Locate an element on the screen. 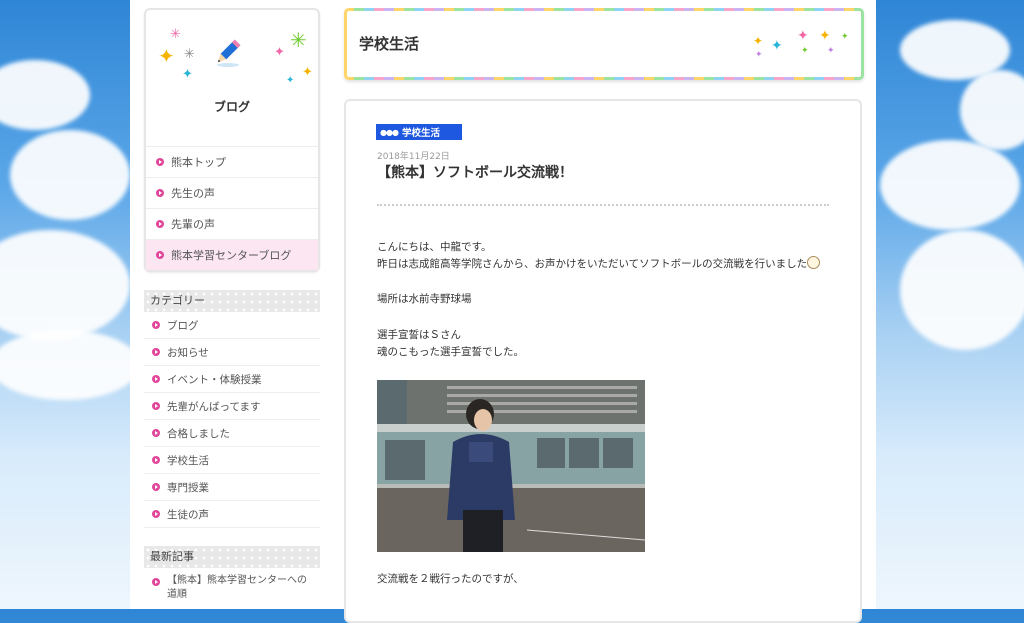 The width and height of the screenshot is (1024, 623). category-item: 生徒の声 is located at coordinates (232, 514).